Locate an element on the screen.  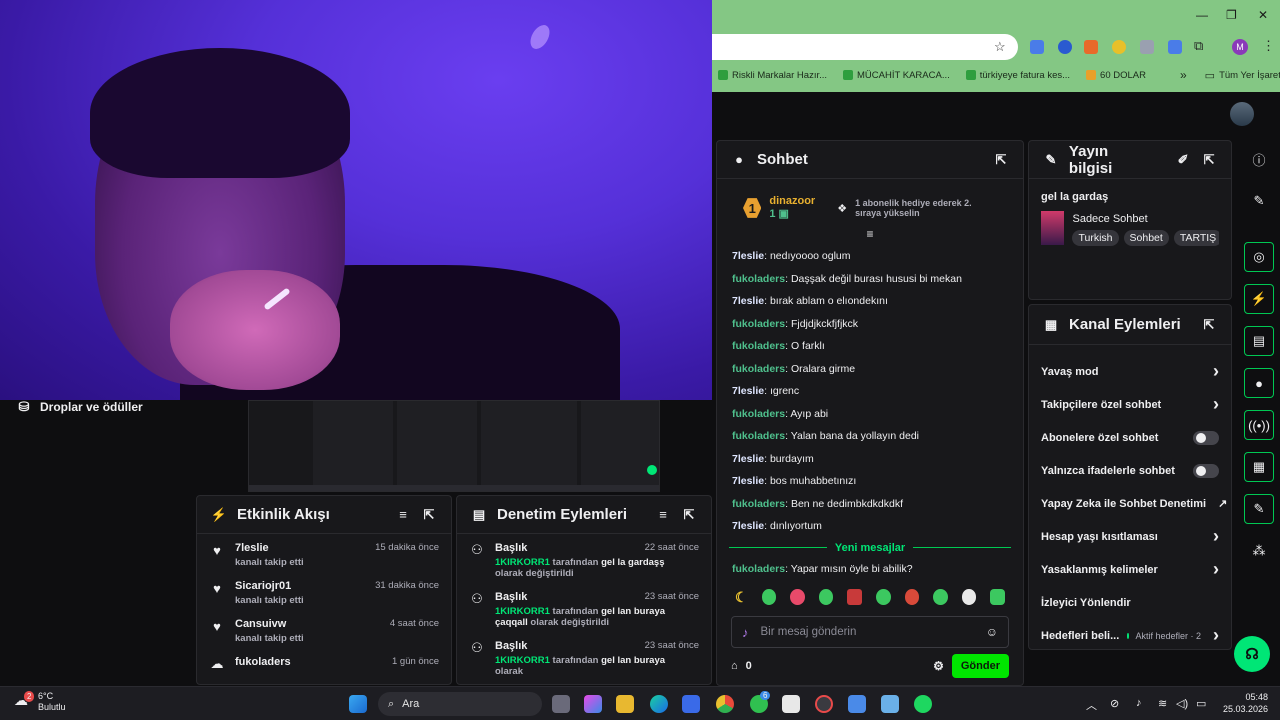
restore-icon: ❐ is located at coordinates (1231, 15).